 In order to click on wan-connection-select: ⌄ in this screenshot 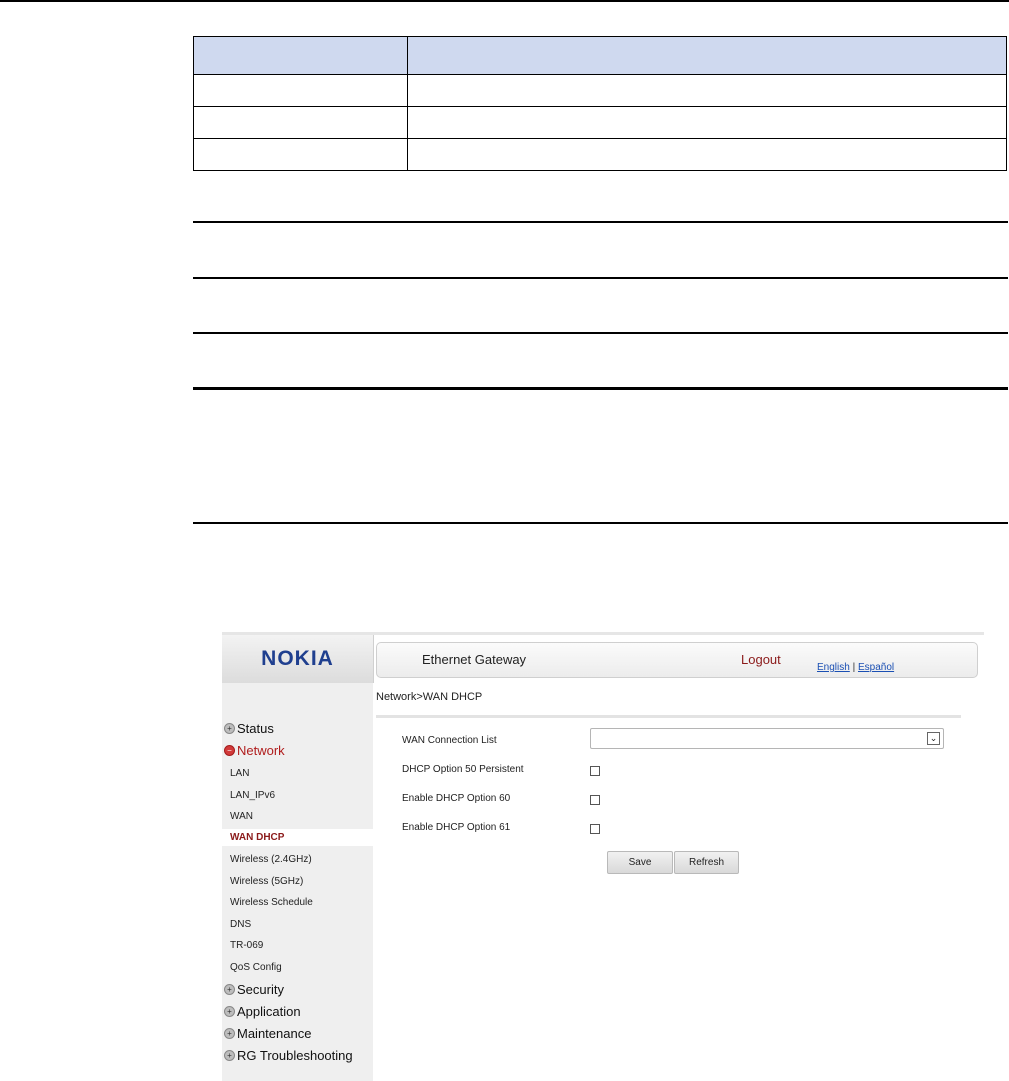, I will do `click(767, 738)`.